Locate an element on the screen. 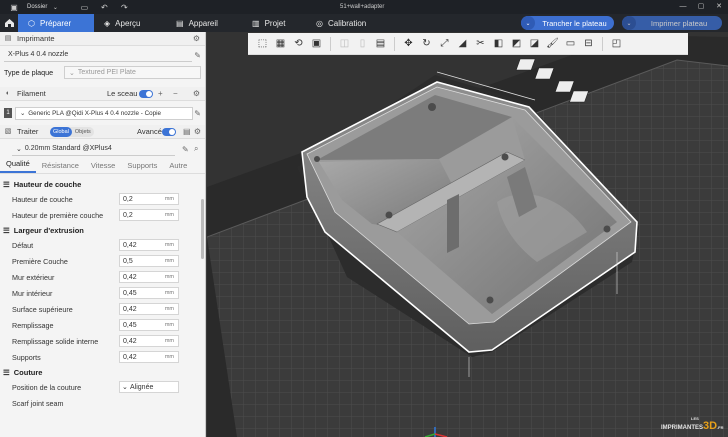 This screenshot has height=437, width=728. save-icon: ▭ is located at coordinates (84, 7).